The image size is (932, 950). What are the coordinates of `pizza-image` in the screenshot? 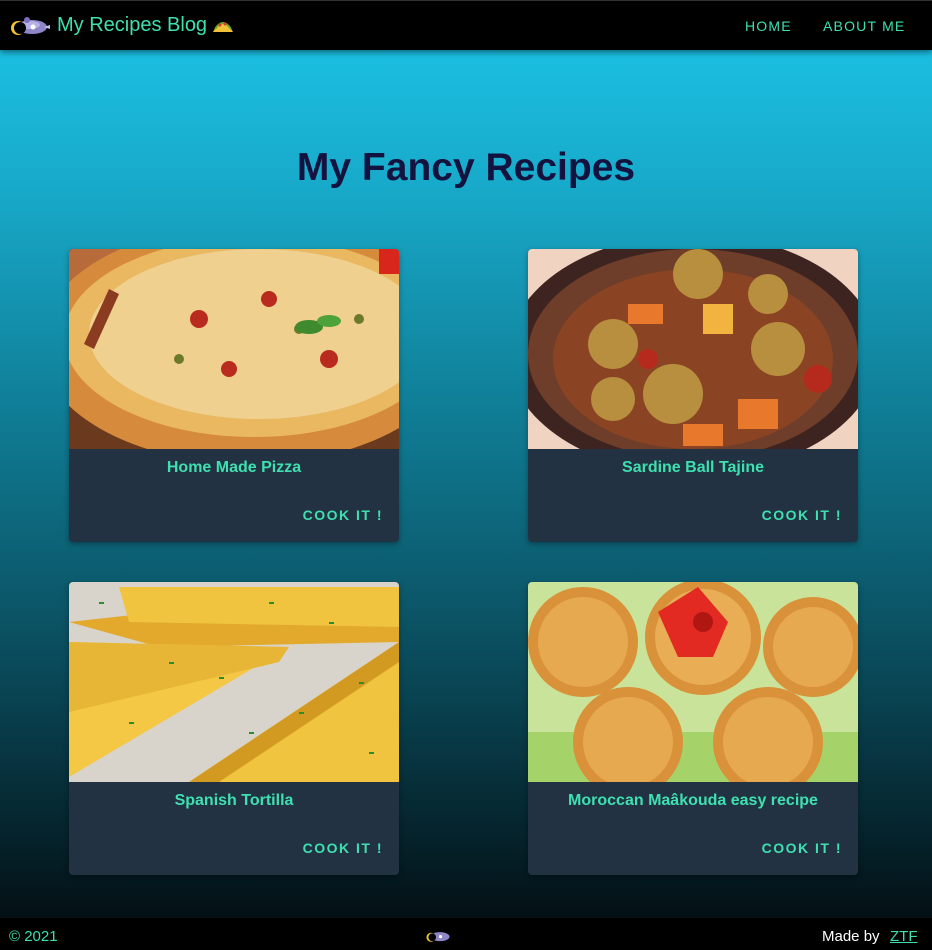 It's located at (234, 349).